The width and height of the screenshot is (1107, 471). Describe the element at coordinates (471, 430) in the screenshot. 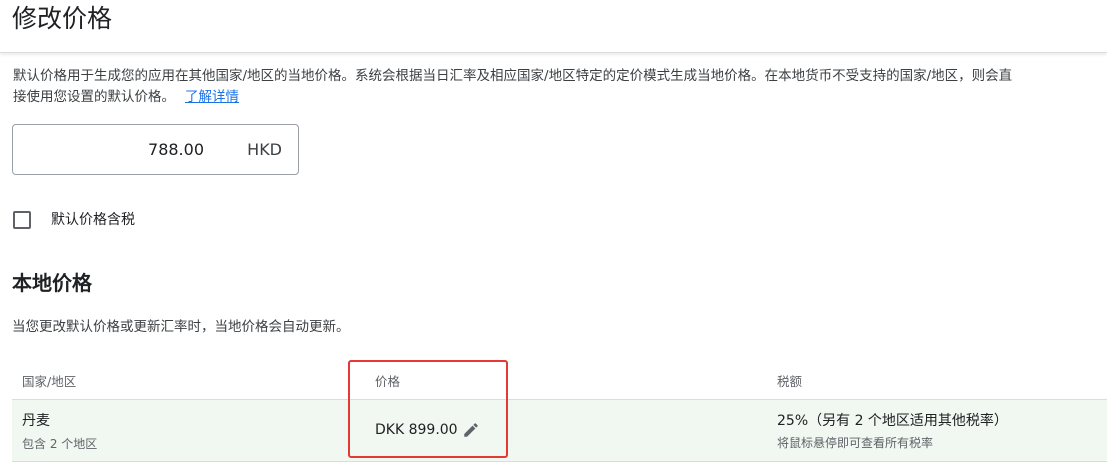

I see `pencil-icon` at that location.